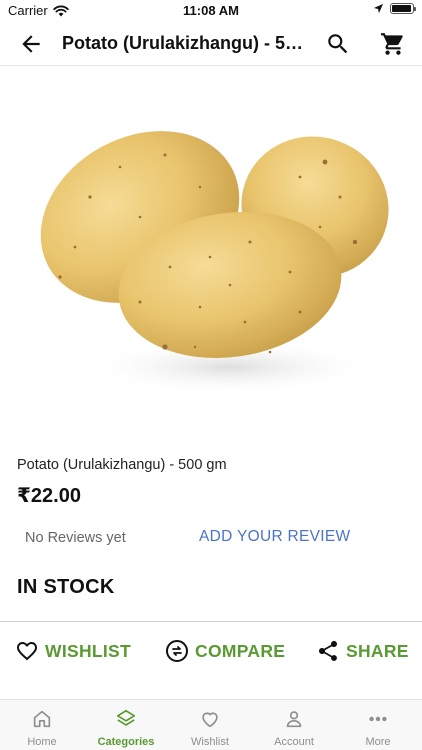  What do you see at coordinates (122, 465) in the screenshot?
I see `product-name: Potato (Urulakizhangu) - 500 gm` at bounding box center [122, 465].